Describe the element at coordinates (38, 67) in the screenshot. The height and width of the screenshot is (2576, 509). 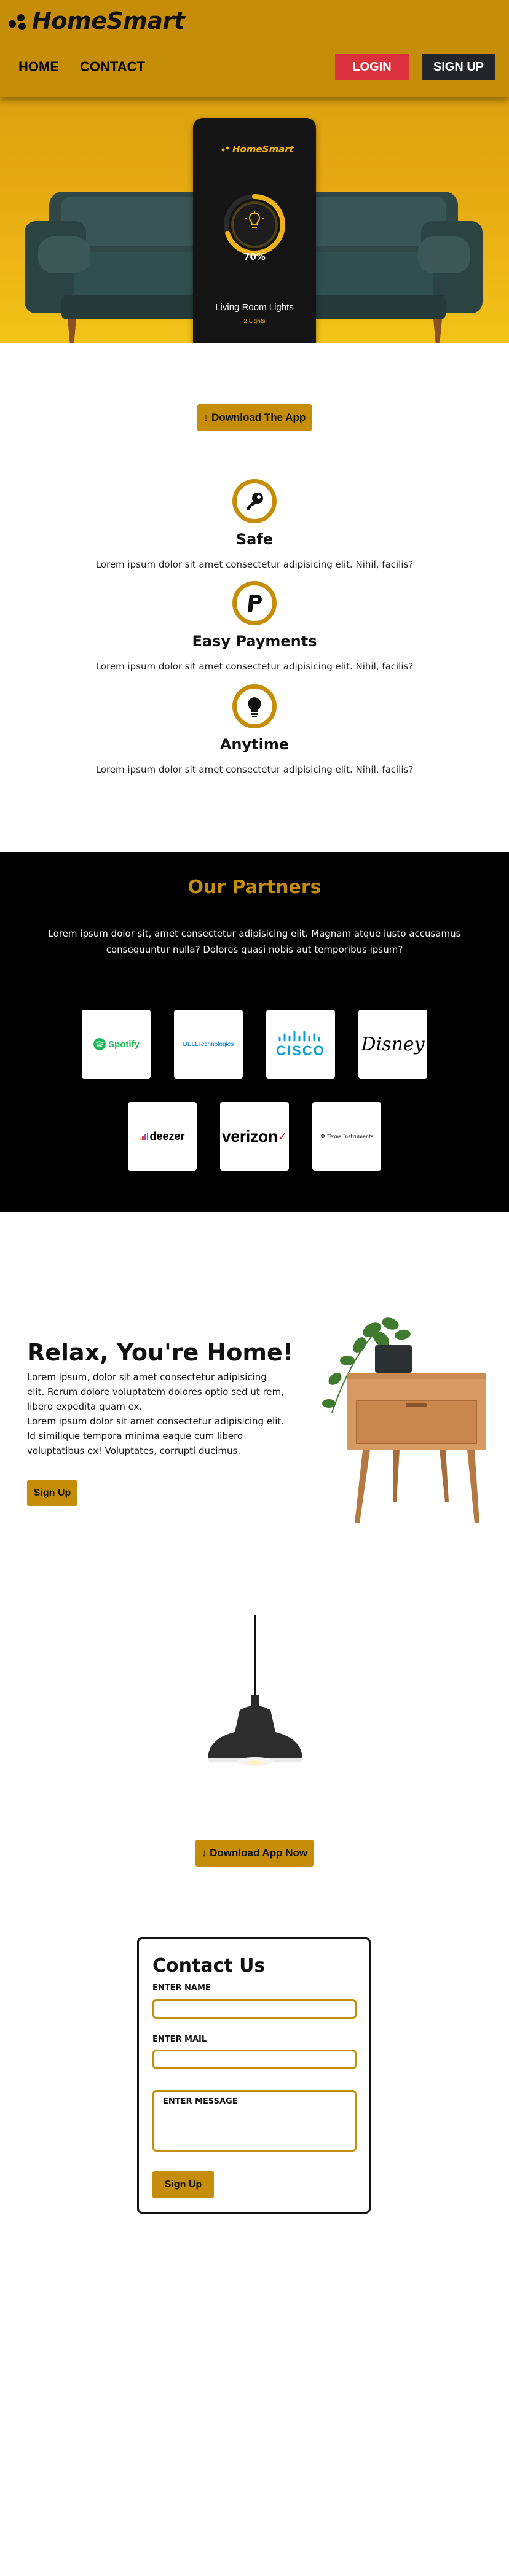
I see `nav-home: HOME` at that location.